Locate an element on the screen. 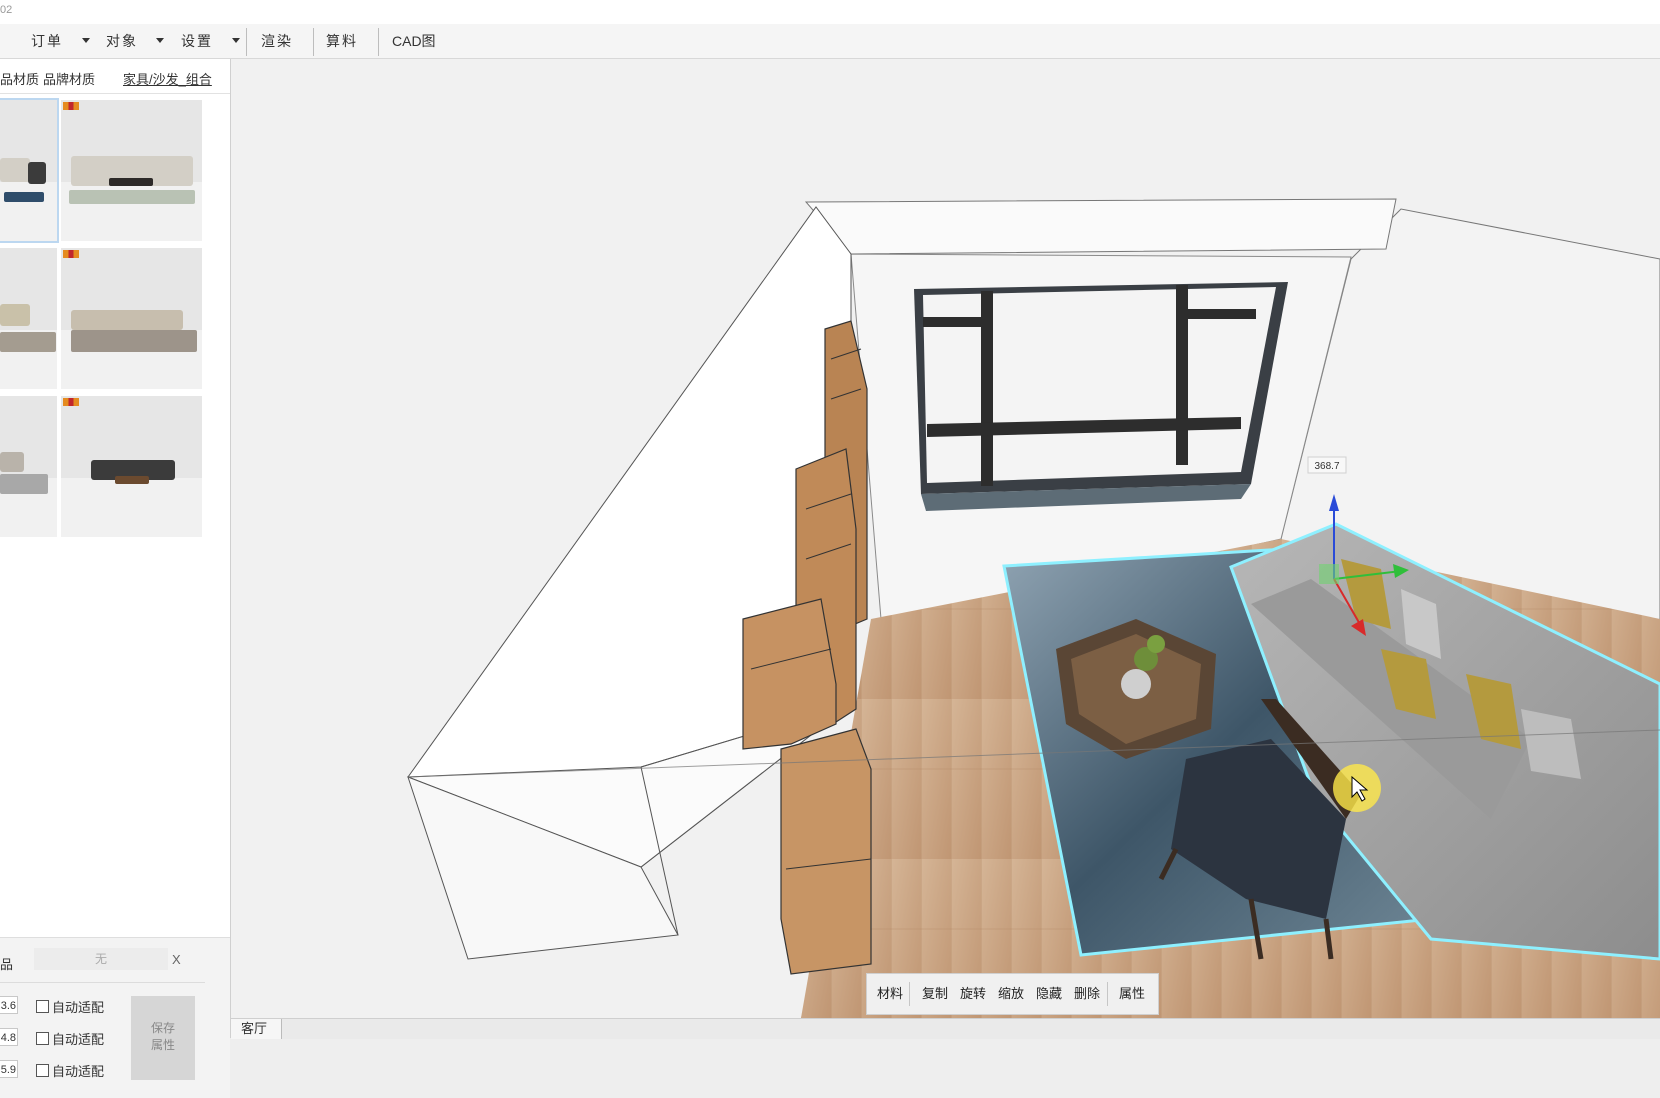 The image size is (1660, 1098). delete-button: 删除 is located at coordinates (1087, 994).